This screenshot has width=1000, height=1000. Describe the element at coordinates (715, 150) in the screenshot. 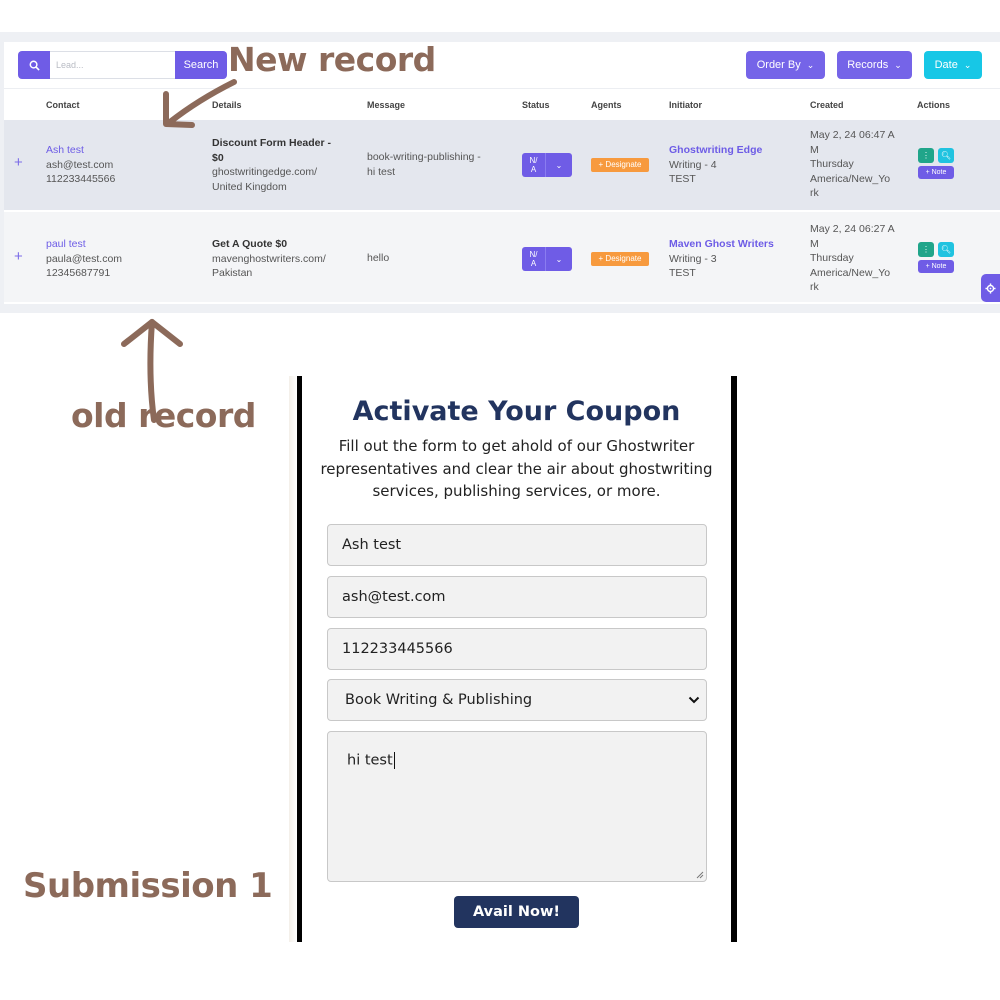

I see `initiator-brand-link: Ghostwriting Edge` at that location.